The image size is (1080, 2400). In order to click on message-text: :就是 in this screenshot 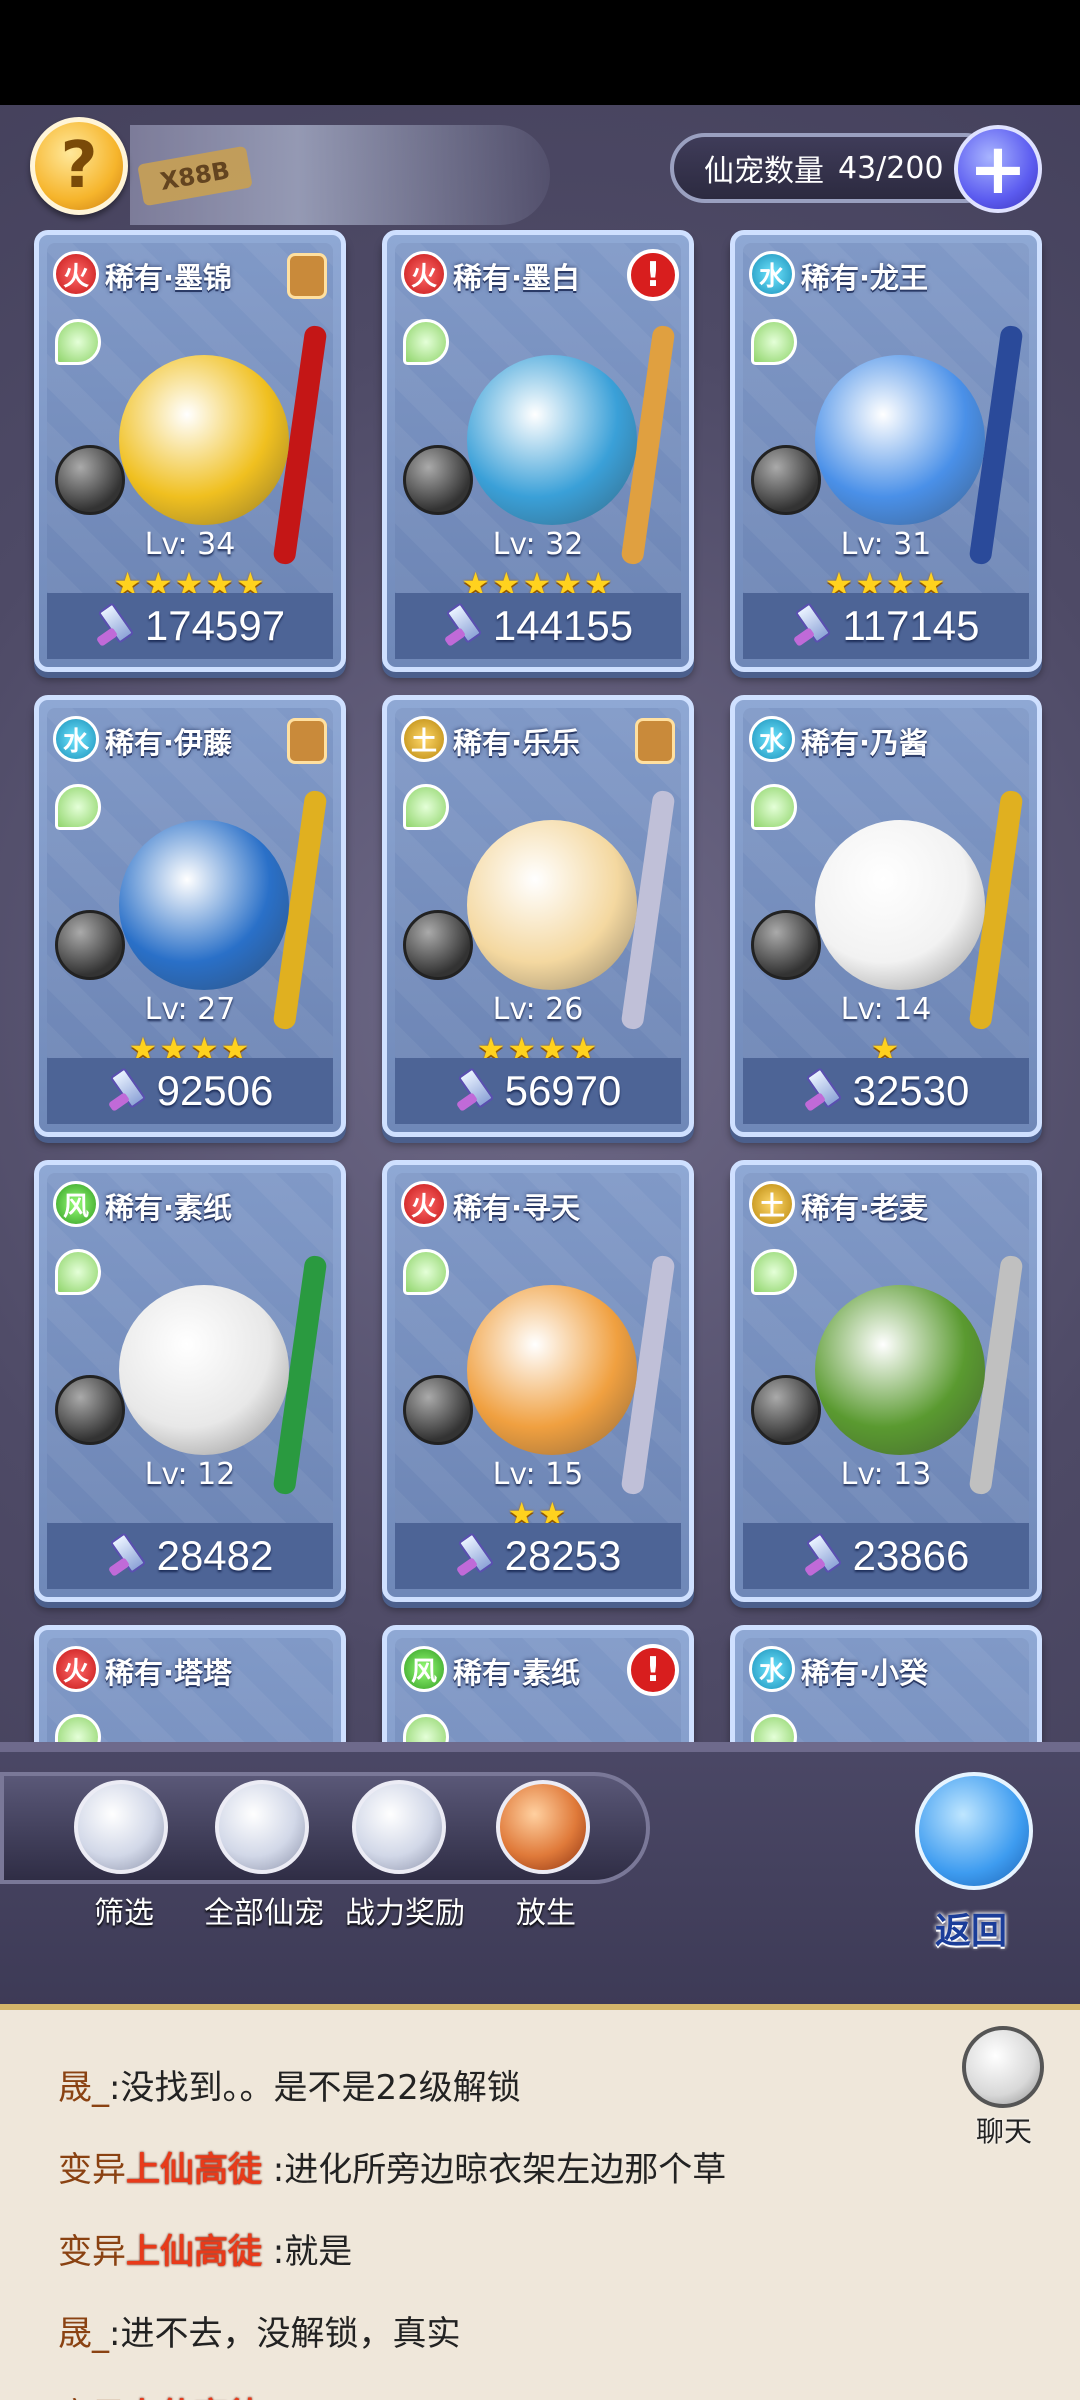, I will do `click(307, 2252)`.